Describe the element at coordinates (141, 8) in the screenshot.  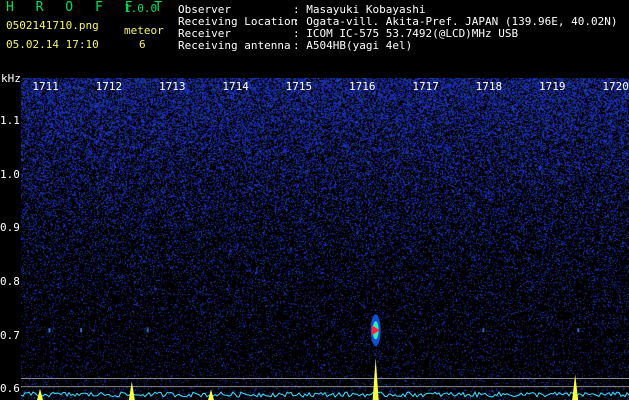
I see `app-version: 1.0.0` at that location.